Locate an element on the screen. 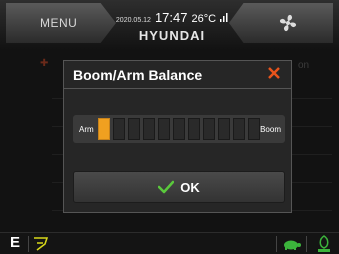  bottom-bar: E is located at coordinates (169, 243).